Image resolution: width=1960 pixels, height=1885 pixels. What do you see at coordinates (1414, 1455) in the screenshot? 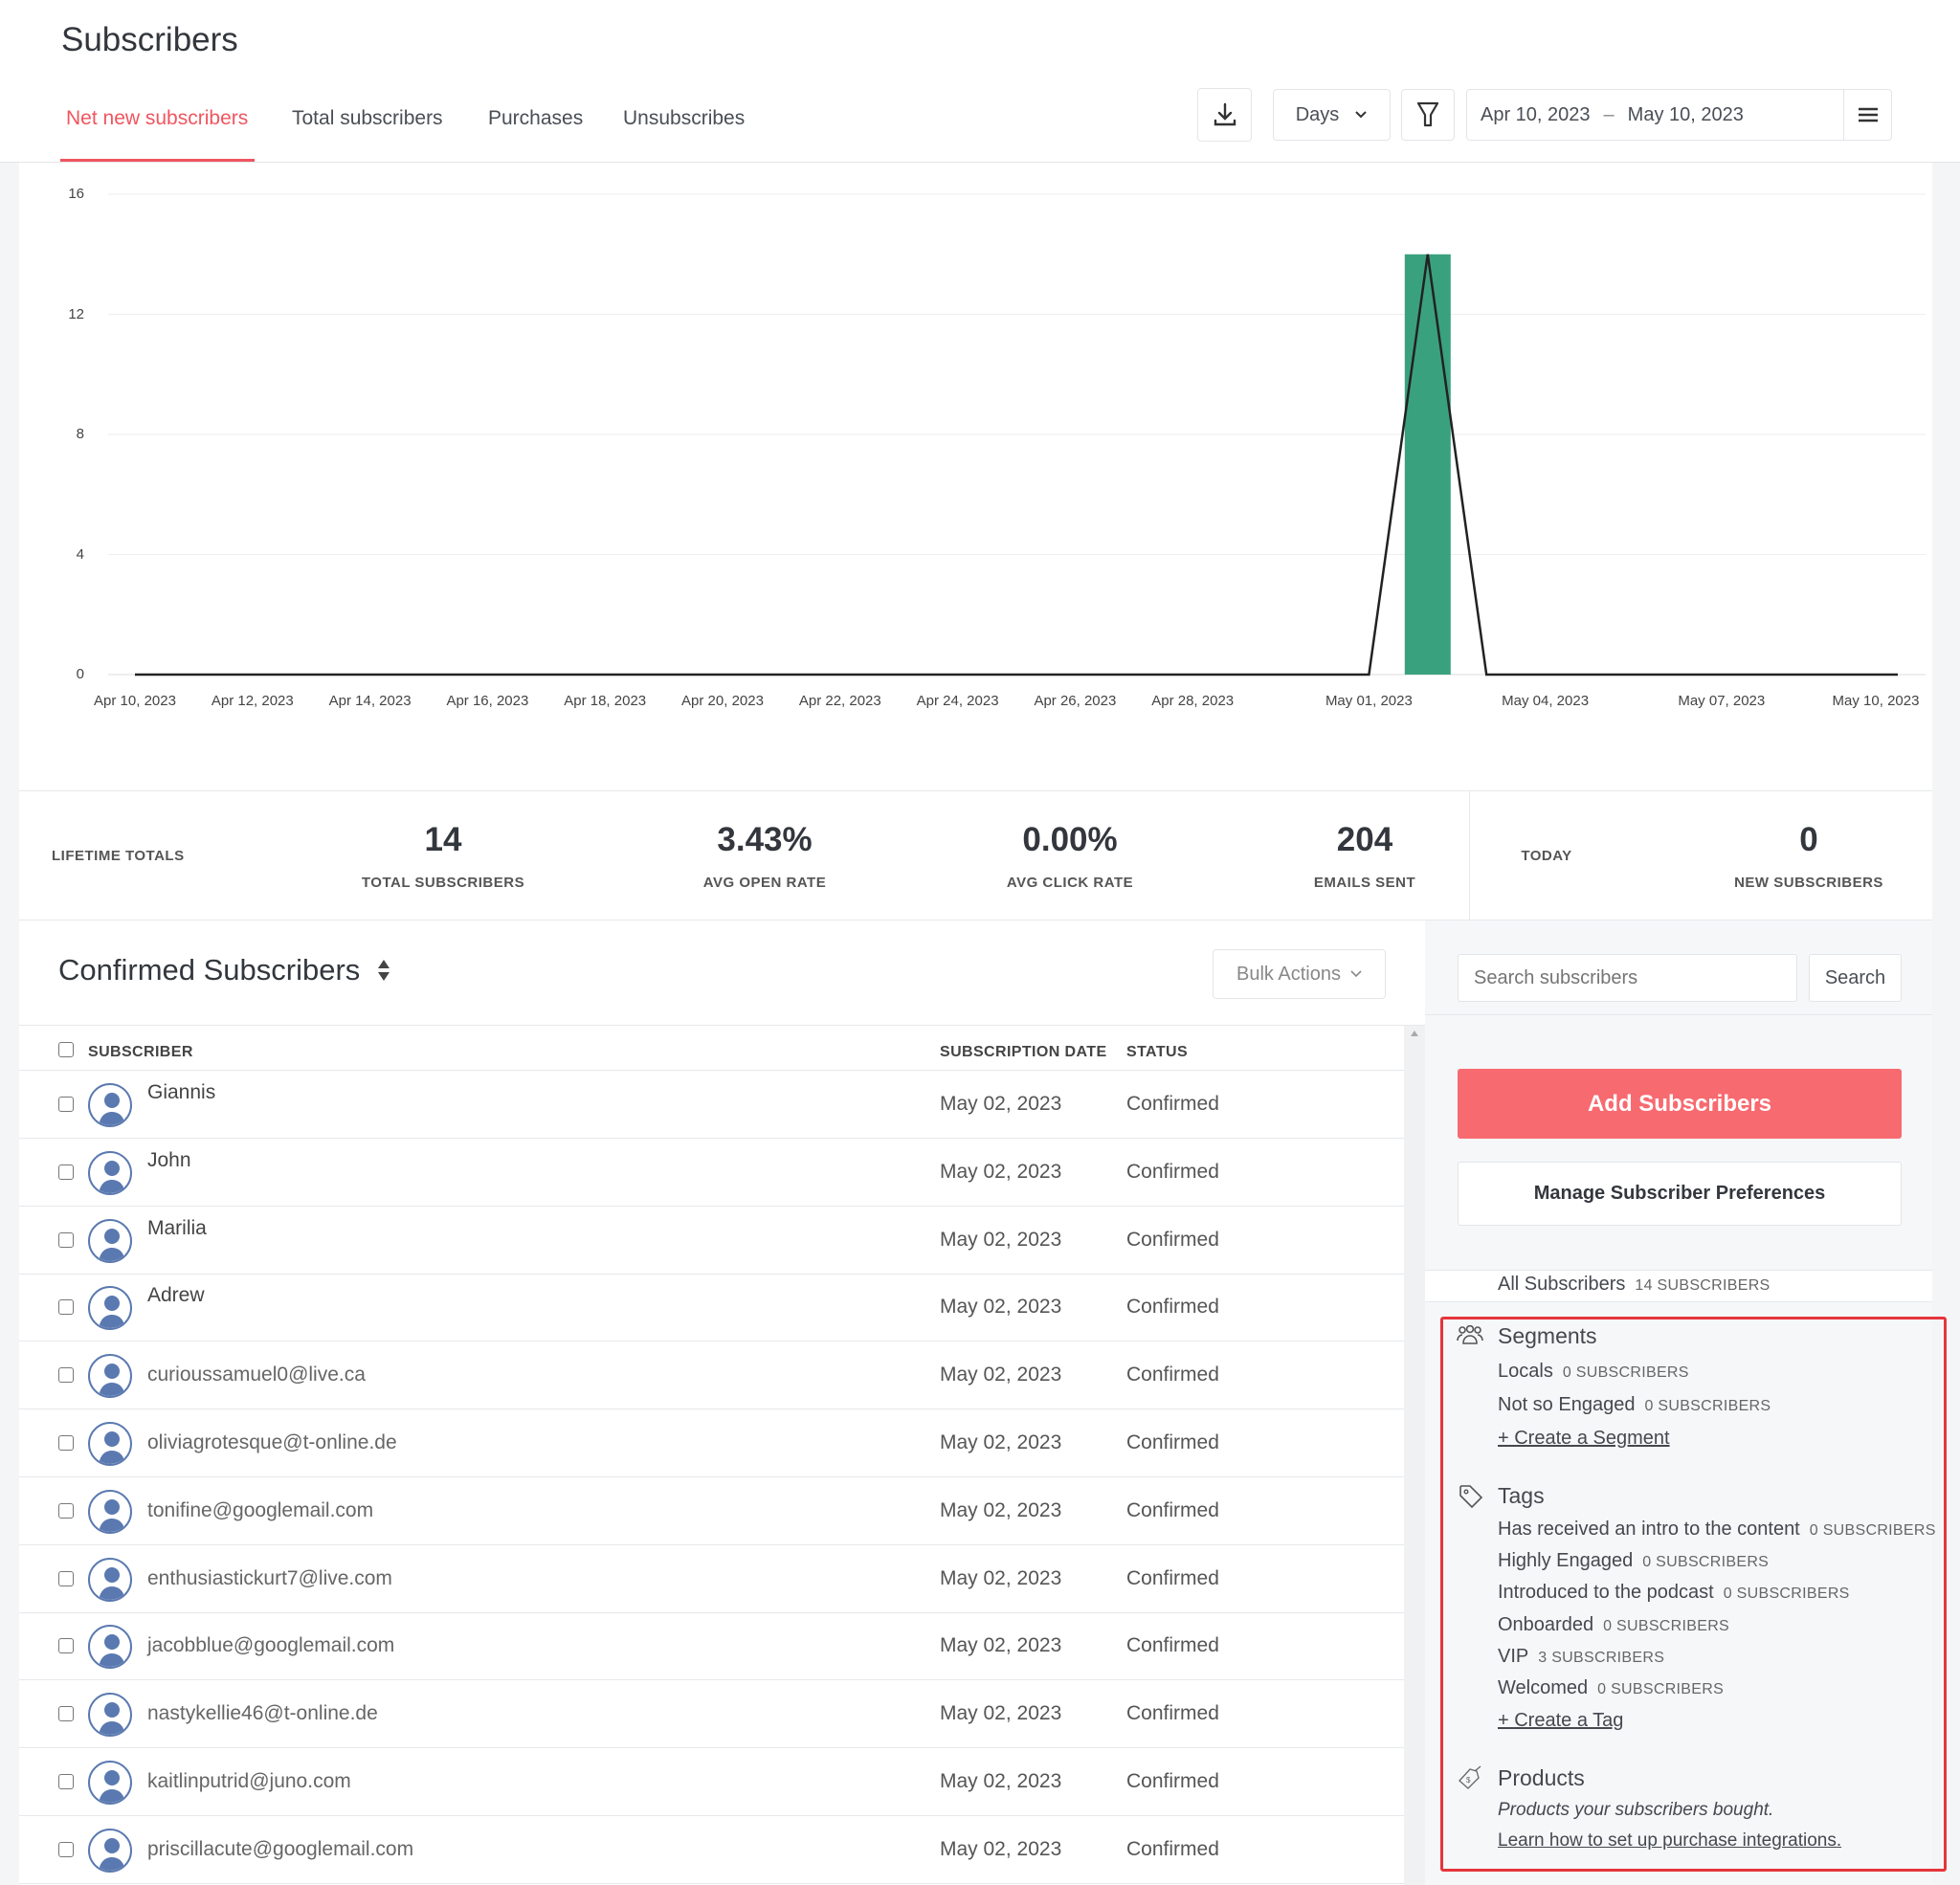
I see `table-scrollbar` at bounding box center [1414, 1455].